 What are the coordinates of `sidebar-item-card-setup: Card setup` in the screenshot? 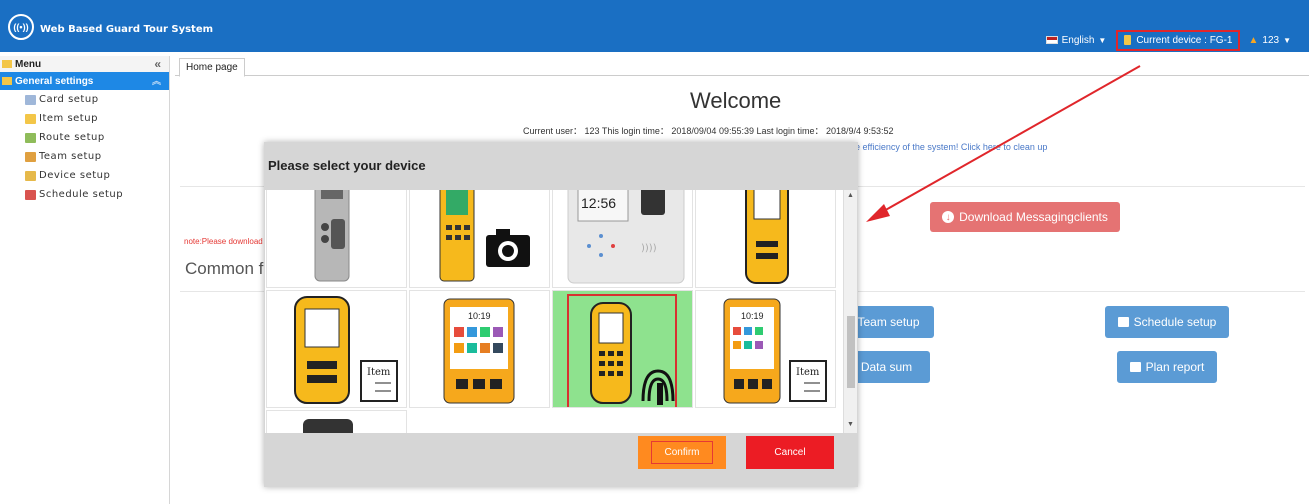 It's located at (84, 99).